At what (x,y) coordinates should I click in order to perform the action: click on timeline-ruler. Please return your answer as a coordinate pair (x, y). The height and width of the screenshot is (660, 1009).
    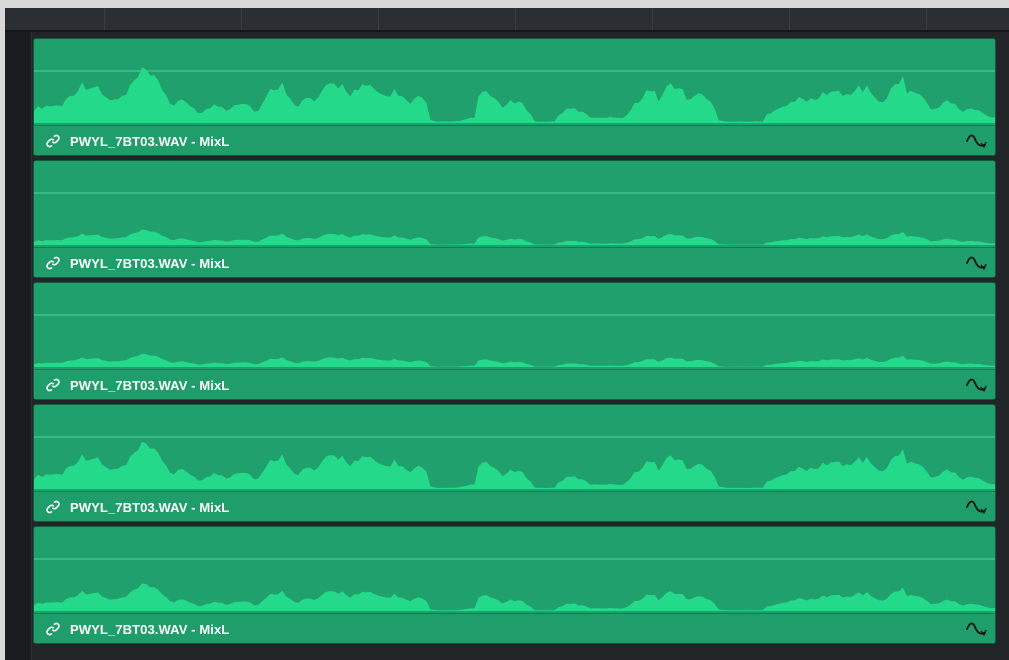
    Looking at the image, I should click on (507, 20).